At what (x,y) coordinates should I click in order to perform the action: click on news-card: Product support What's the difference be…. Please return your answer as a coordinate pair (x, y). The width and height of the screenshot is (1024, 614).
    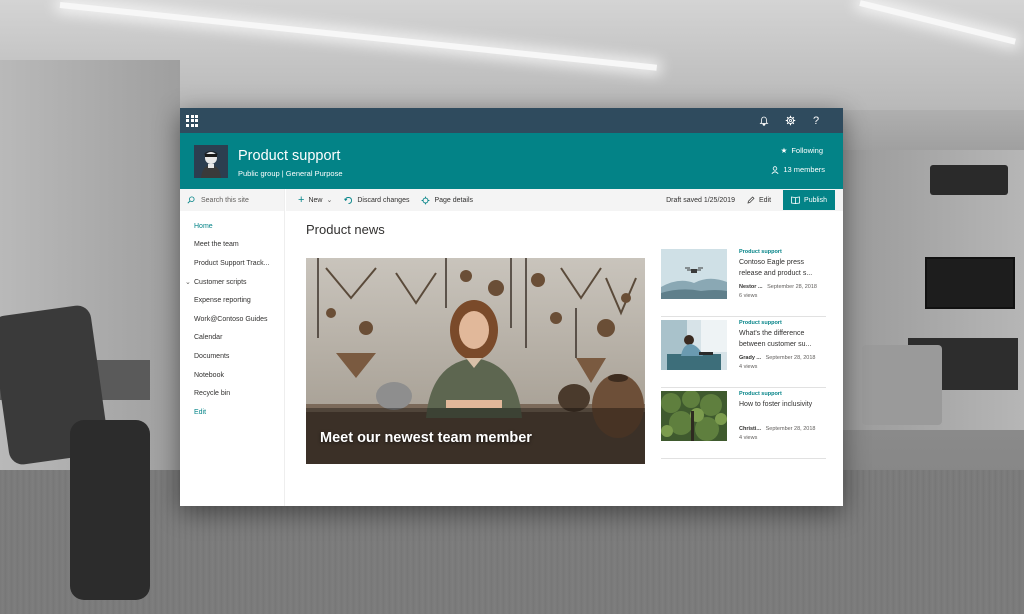
    Looking at the image, I should click on (743, 353).